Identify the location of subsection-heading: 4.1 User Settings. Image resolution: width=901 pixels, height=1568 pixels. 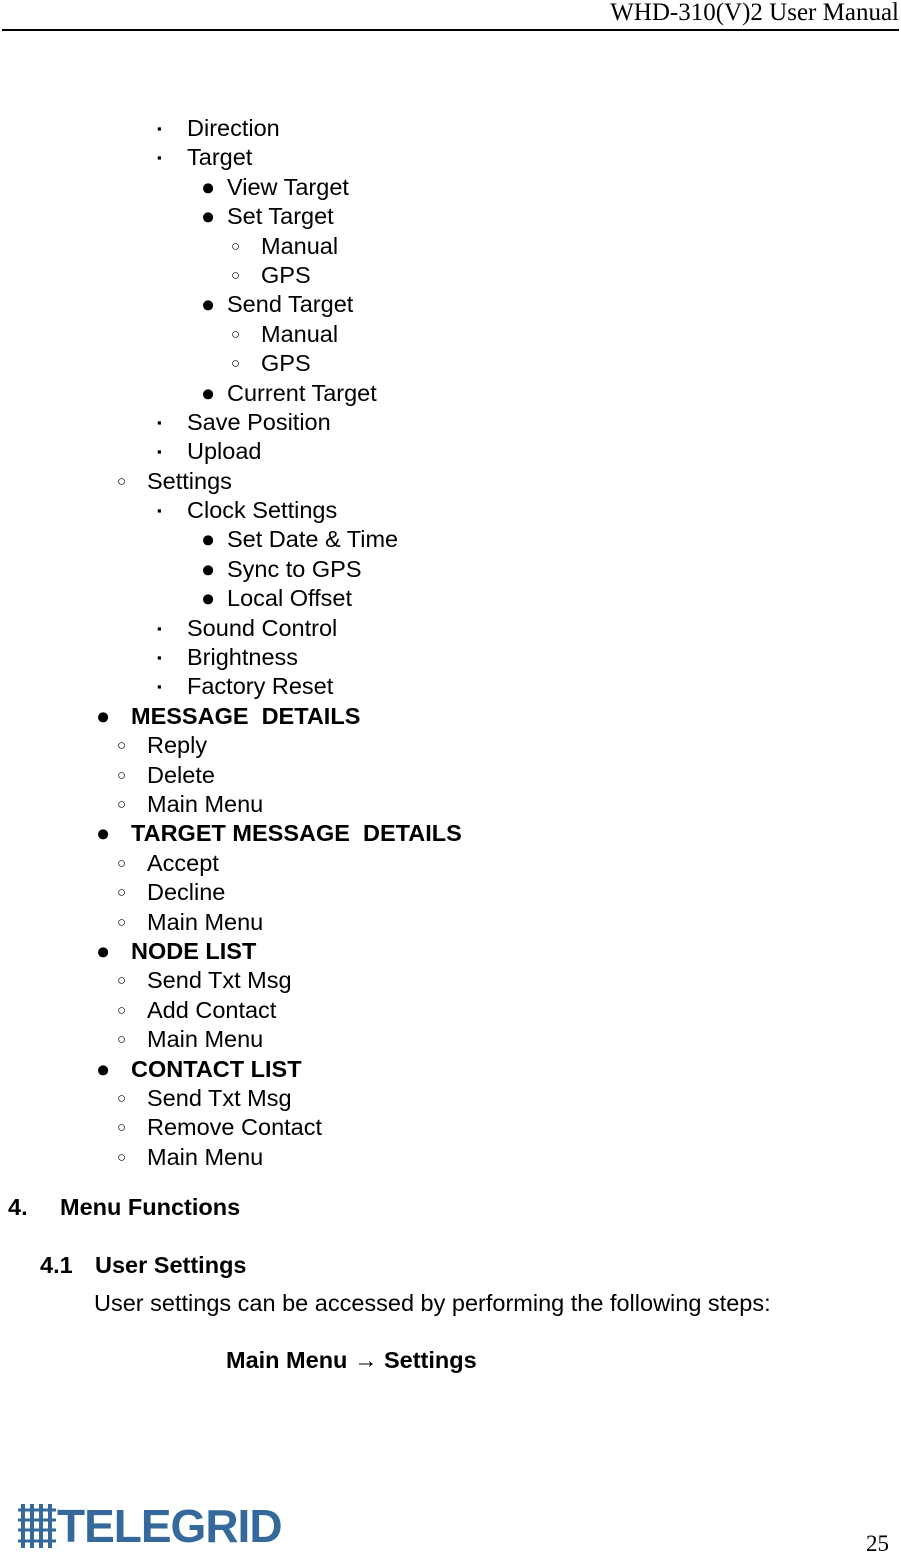
(143, 1265).